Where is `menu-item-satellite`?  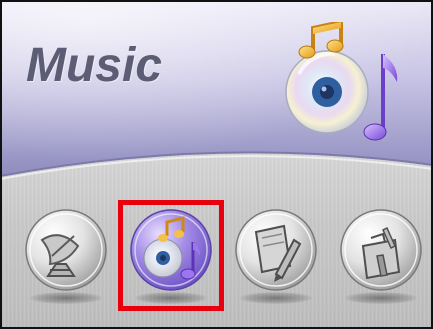 menu-item-satellite is located at coordinates (66, 255).